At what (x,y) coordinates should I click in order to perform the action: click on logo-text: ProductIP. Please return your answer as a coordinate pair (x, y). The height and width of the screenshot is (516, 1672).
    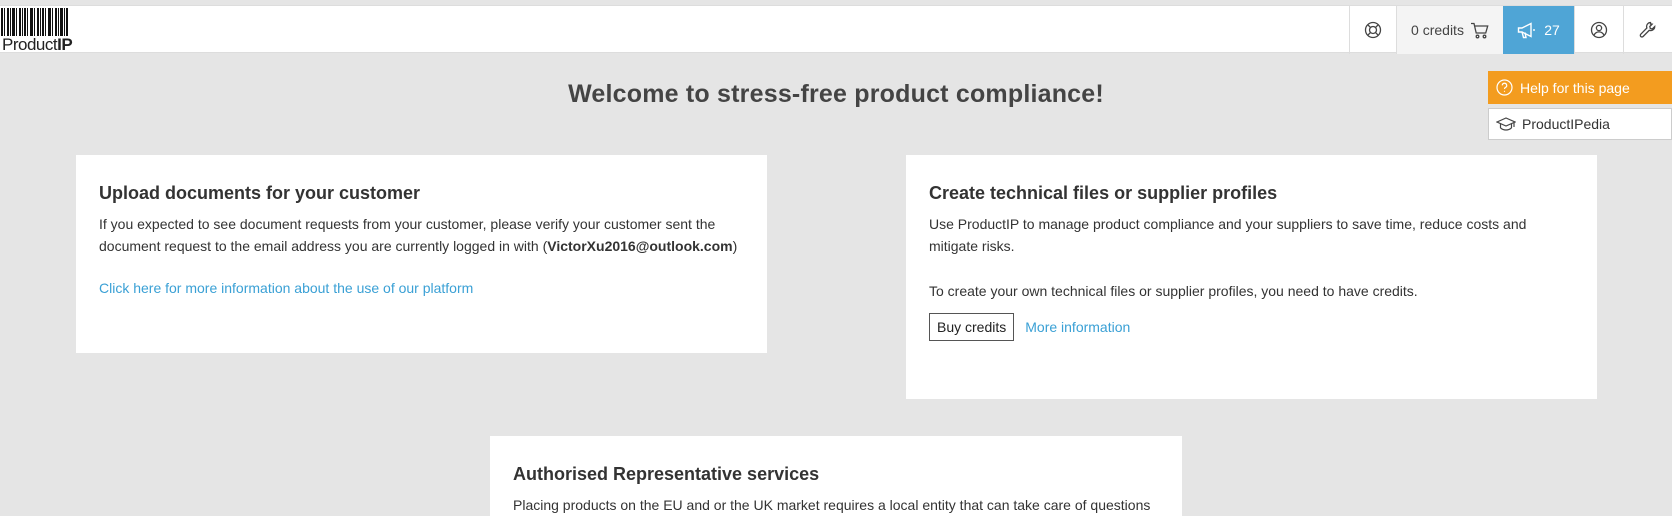
    Looking at the image, I should click on (37, 44).